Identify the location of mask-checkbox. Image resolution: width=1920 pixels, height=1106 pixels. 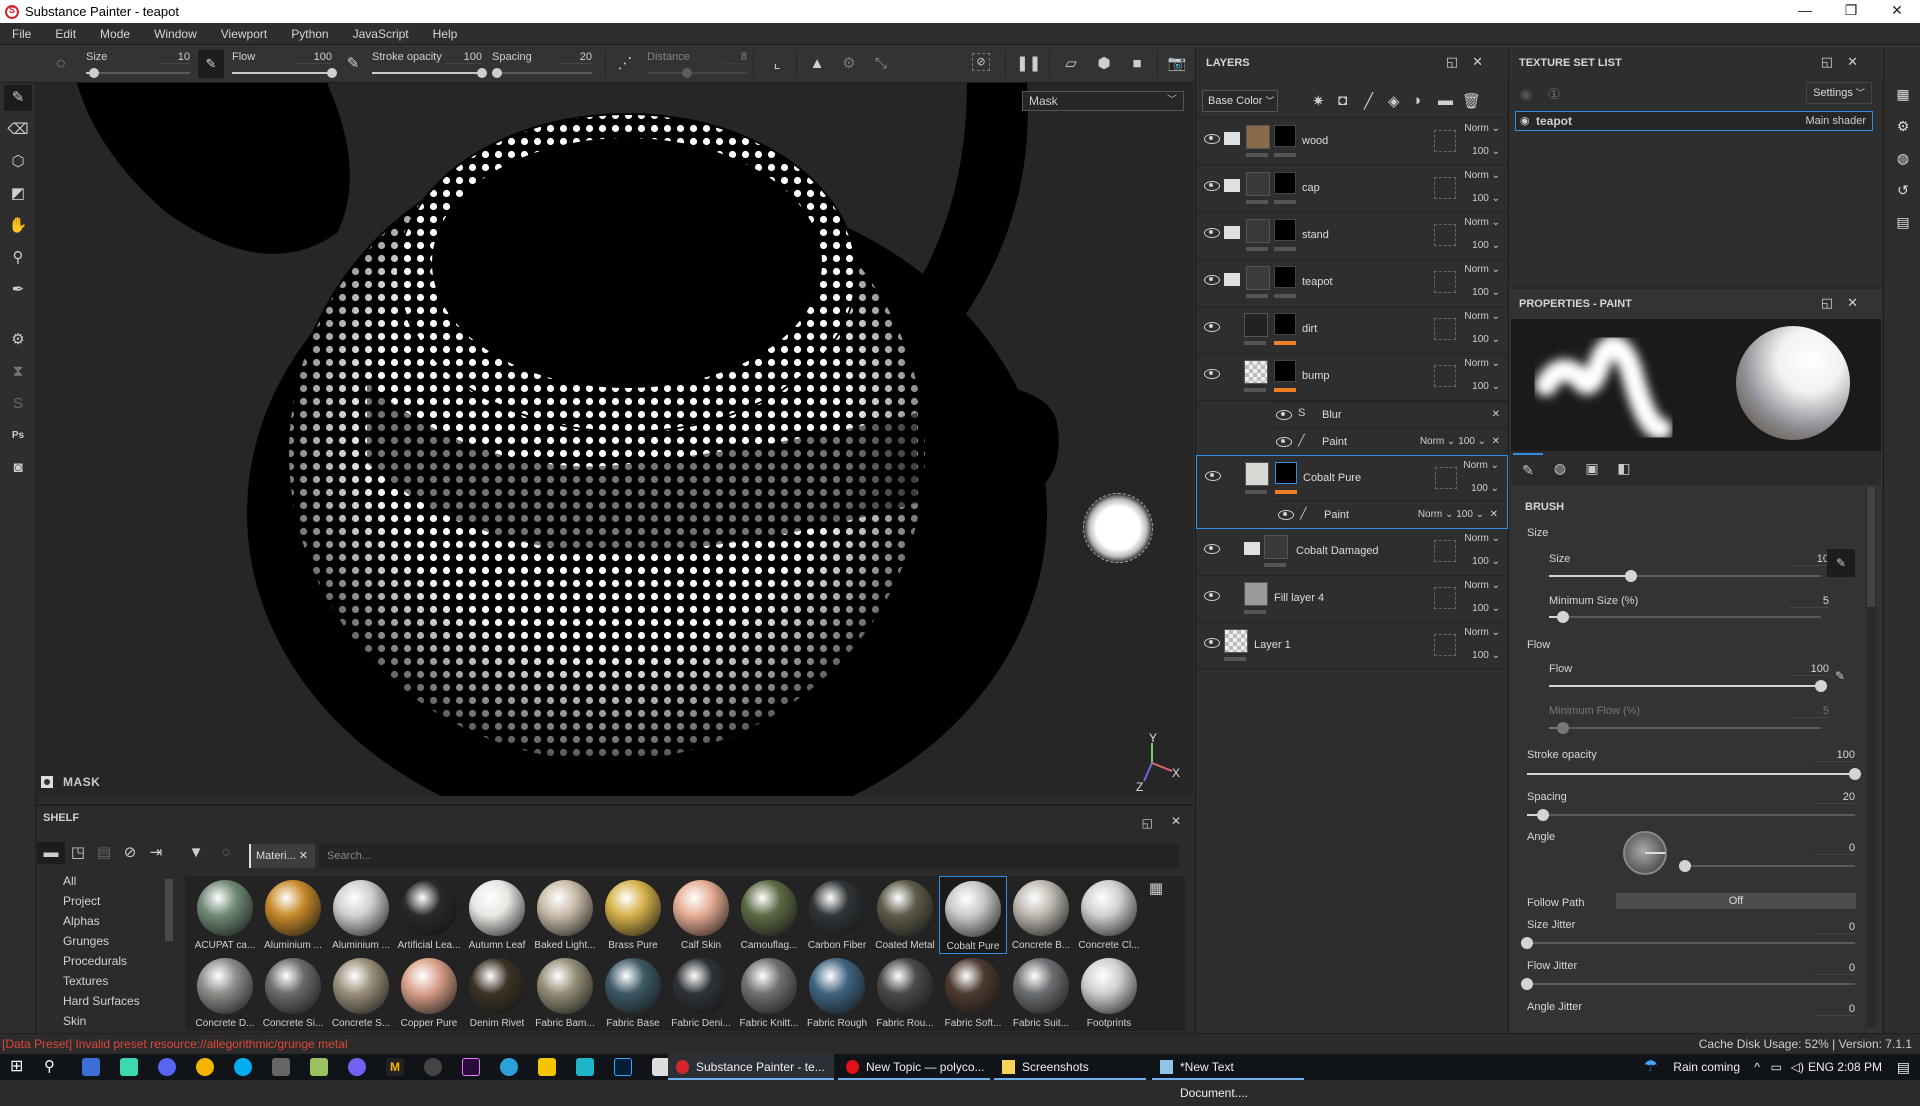
(47, 782).